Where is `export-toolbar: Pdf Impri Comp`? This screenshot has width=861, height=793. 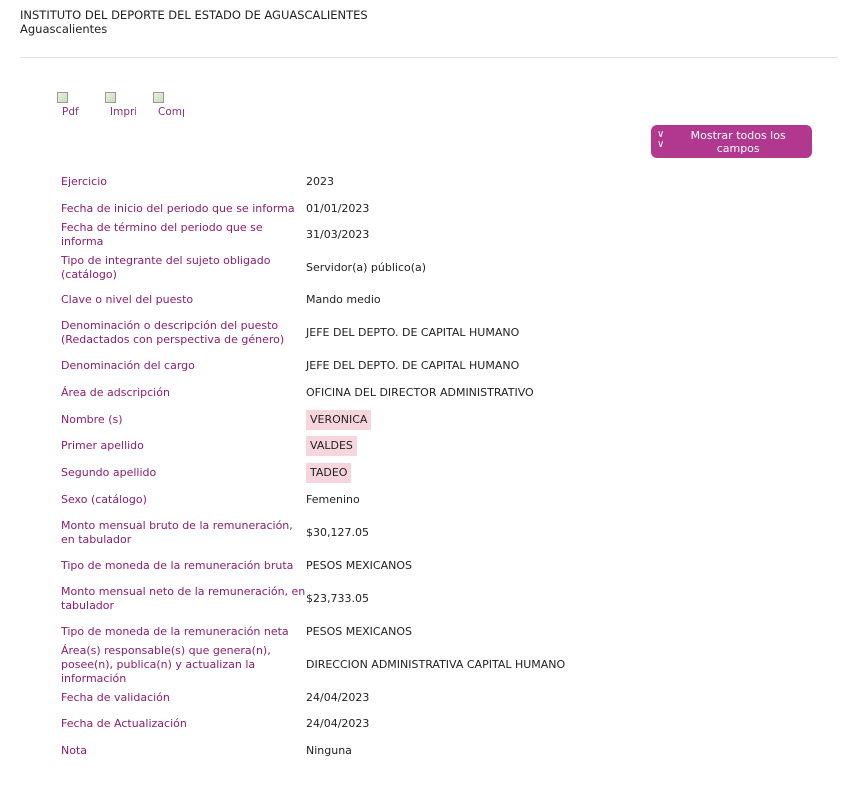
export-toolbar: Pdf Impri Comp is located at coordinates (129, 106).